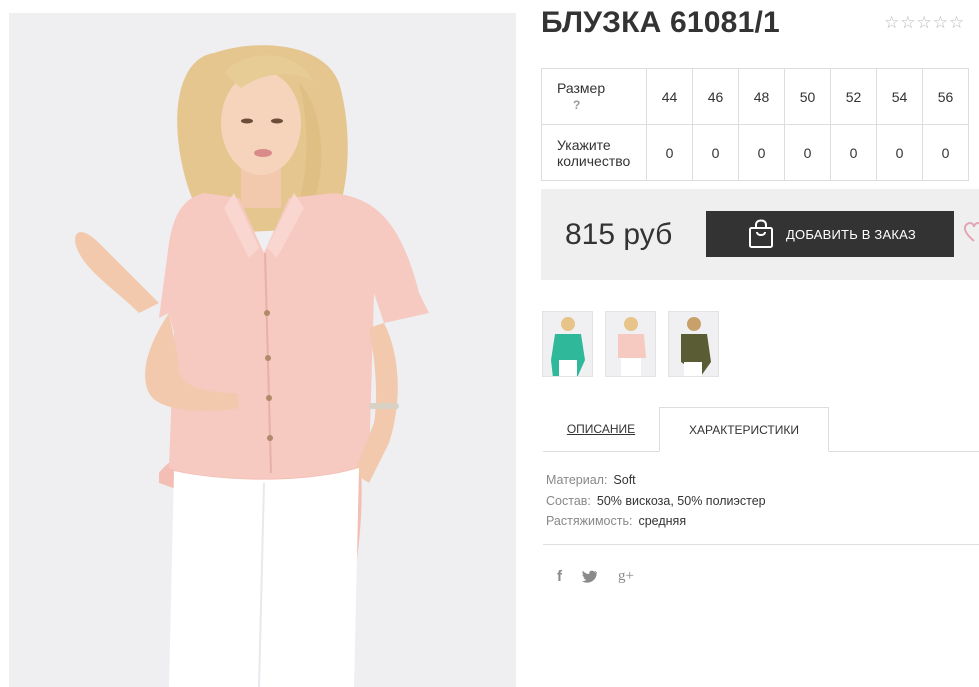  I want to click on googleplus-icon: g+, so click(626, 576).